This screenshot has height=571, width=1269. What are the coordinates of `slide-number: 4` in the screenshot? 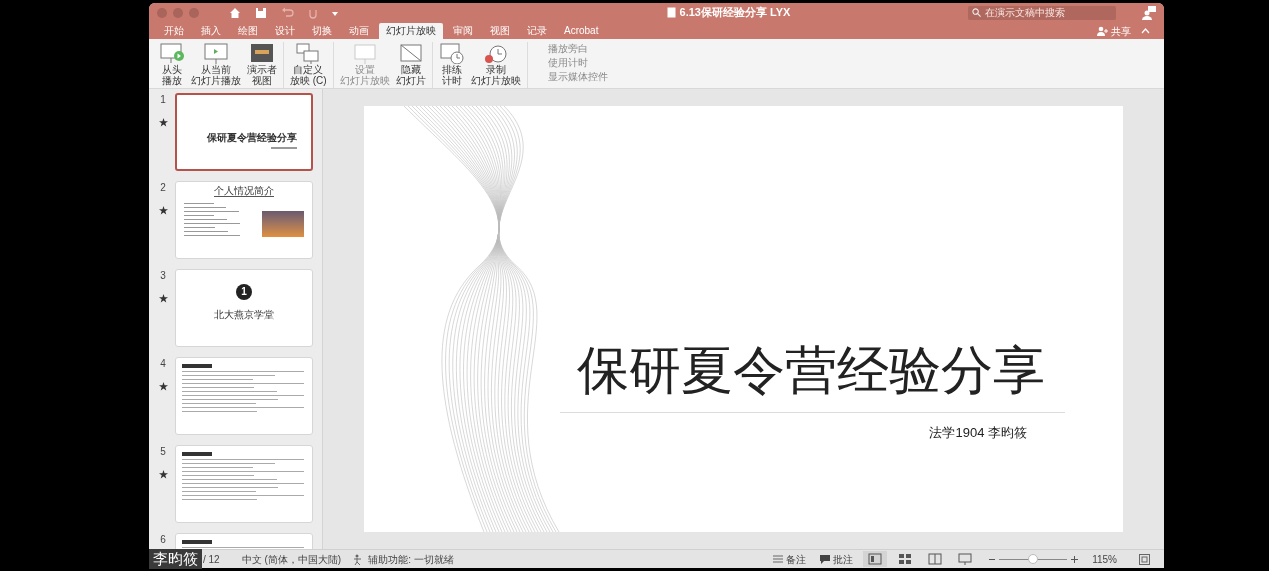 It's located at (163, 364).